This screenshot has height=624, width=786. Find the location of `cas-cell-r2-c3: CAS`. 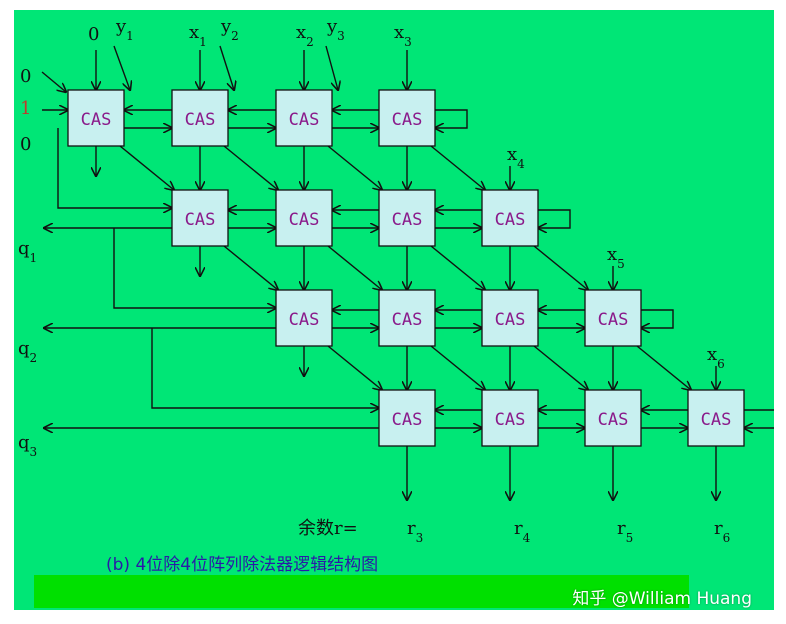

cas-cell-r2-c3: CAS is located at coordinates (407, 218).